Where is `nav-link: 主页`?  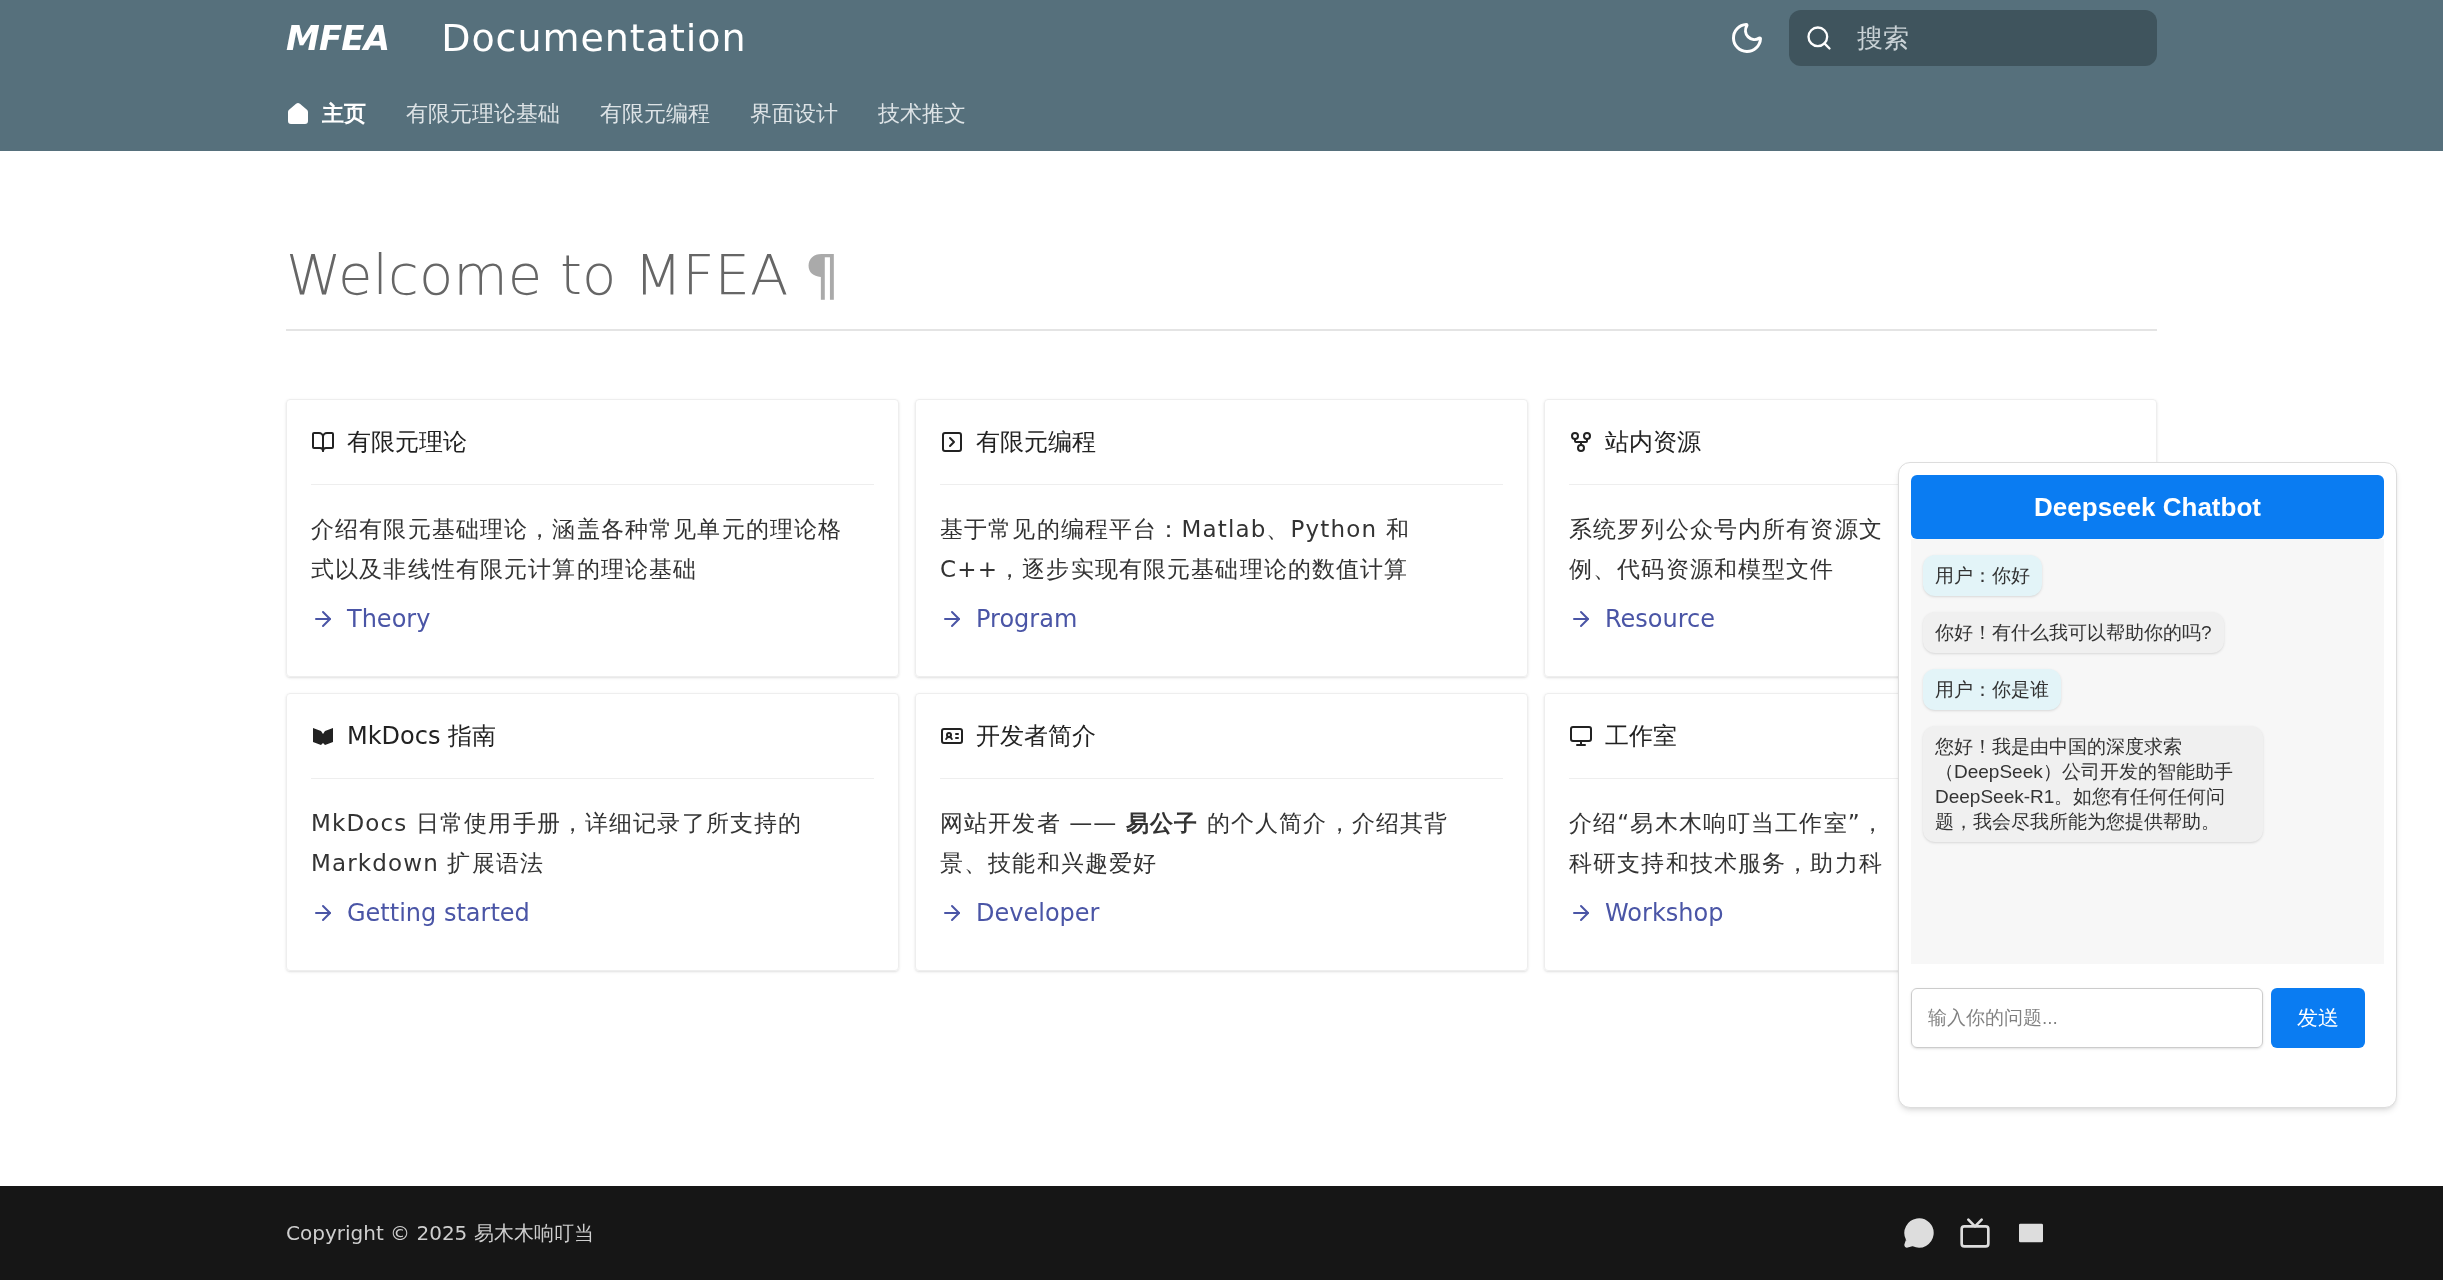
nav-link: 主页 is located at coordinates (326, 113).